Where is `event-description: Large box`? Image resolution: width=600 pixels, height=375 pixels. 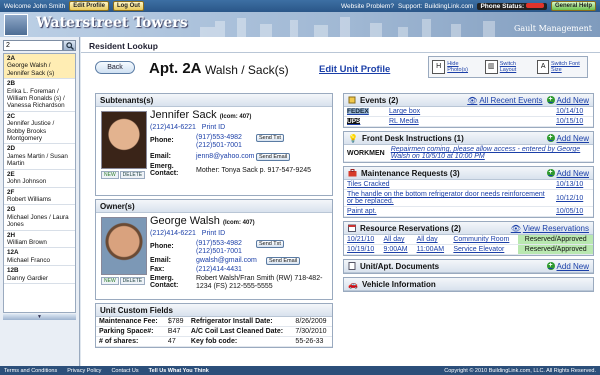
event-description: Large box is located at coordinates (469, 112).